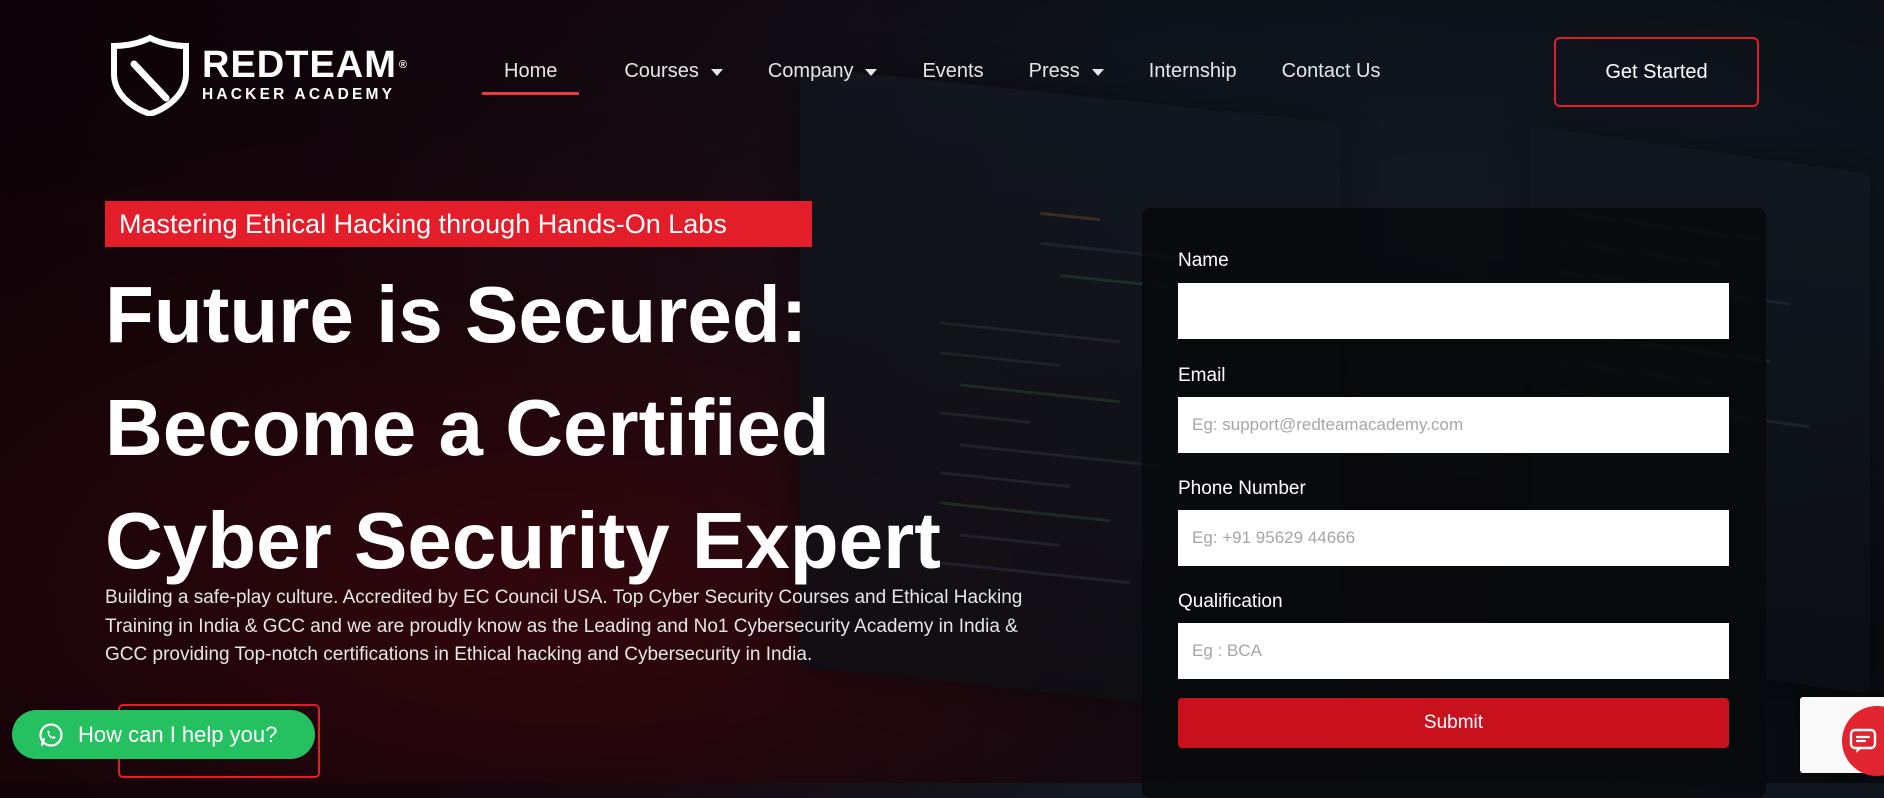 Image resolution: width=1884 pixels, height=798 pixels. I want to click on submit-button: Submit, so click(1453, 723).